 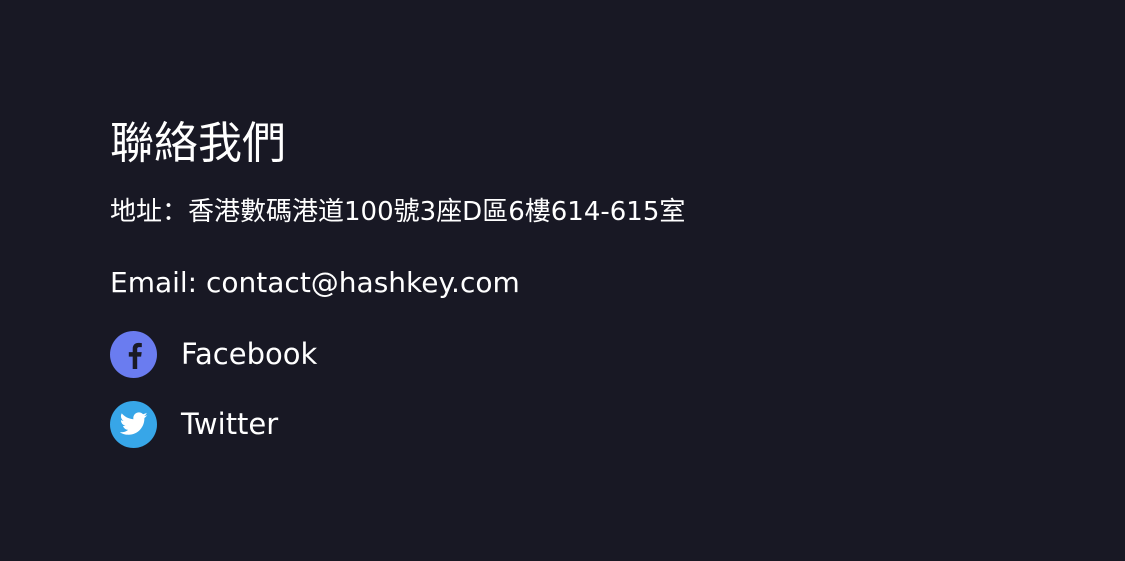 What do you see at coordinates (398, 212) in the screenshot?
I see `address-text: 地址：香港數碼港道100號3座D區6樓614-615室` at bounding box center [398, 212].